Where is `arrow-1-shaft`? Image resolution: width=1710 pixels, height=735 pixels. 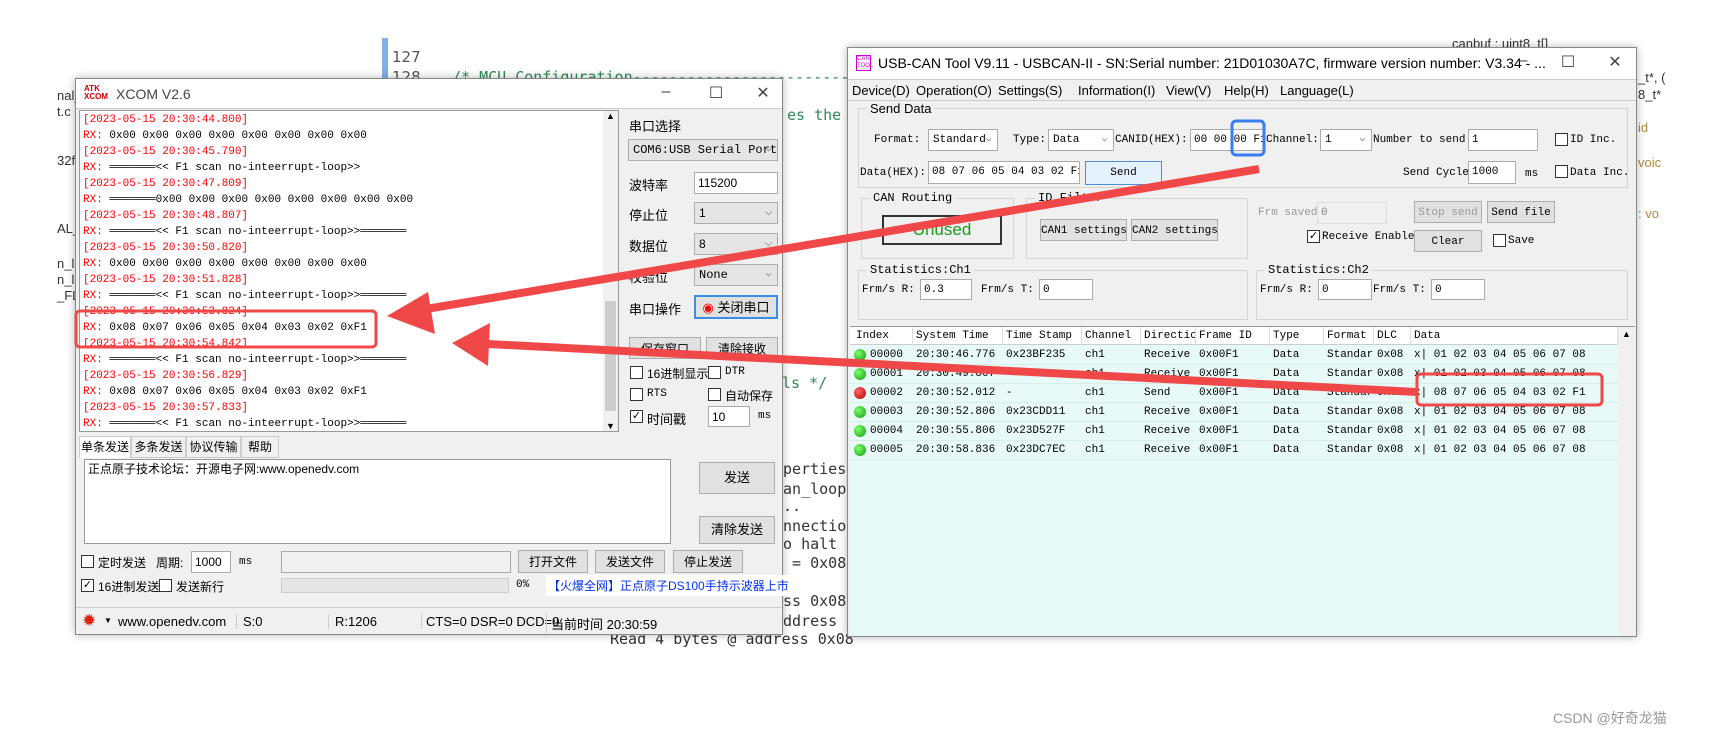
arrow-1-shaft is located at coordinates (839, 239).